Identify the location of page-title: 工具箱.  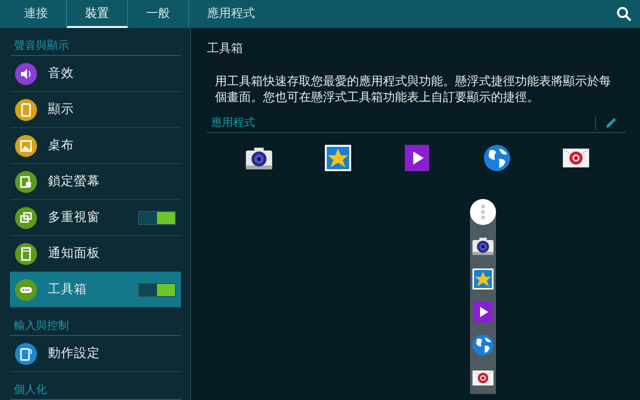
(225, 48).